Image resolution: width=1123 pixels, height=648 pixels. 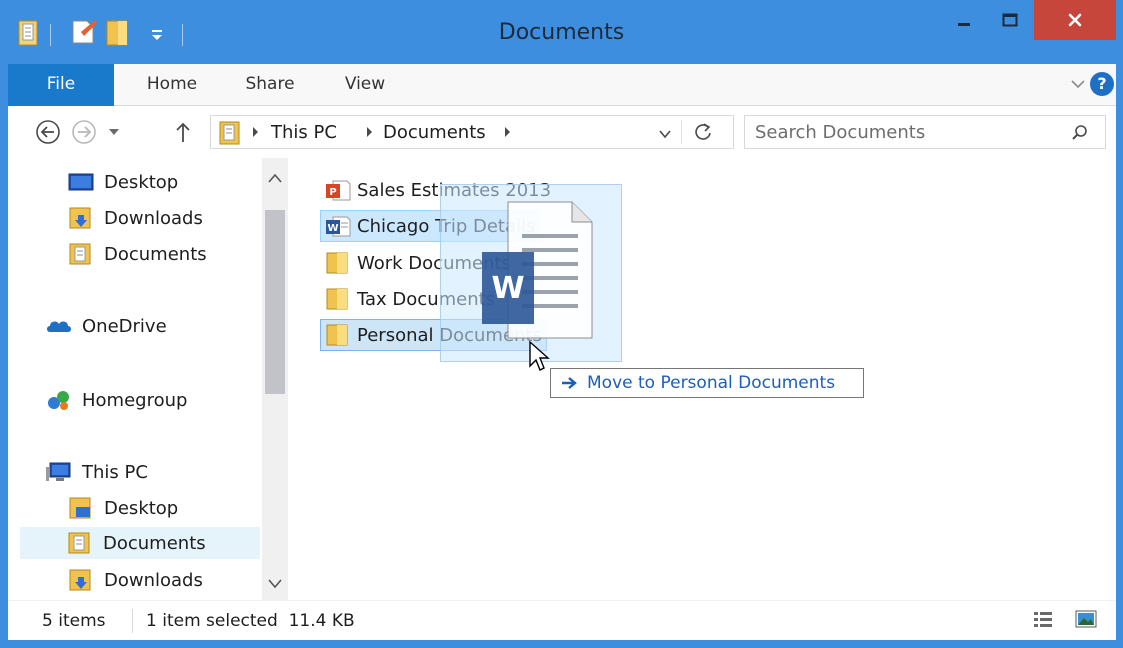 I want to click on mouse-pointer-icon, so click(x=539, y=355).